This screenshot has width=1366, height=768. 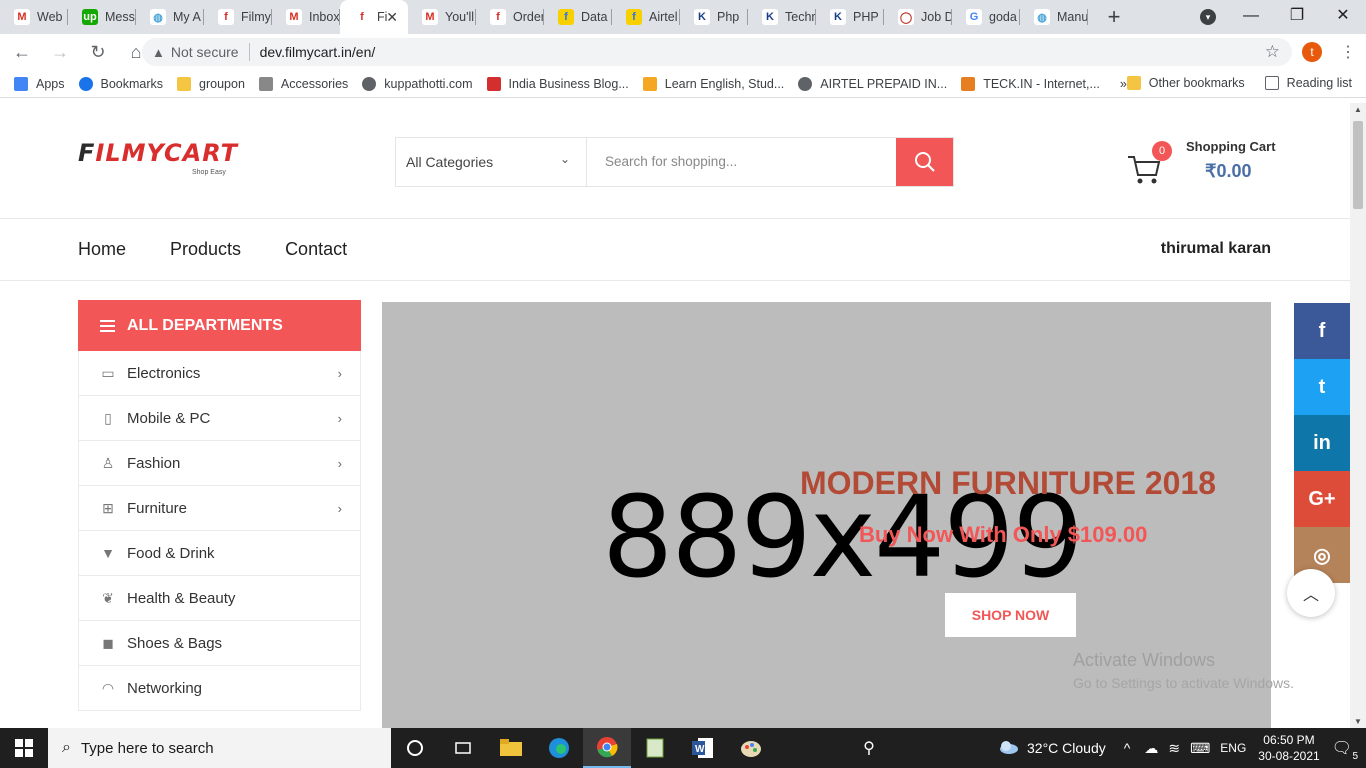 What do you see at coordinates (66, 747) in the screenshot?
I see `search-icon: ⌕` at bounding box center [66, 747].